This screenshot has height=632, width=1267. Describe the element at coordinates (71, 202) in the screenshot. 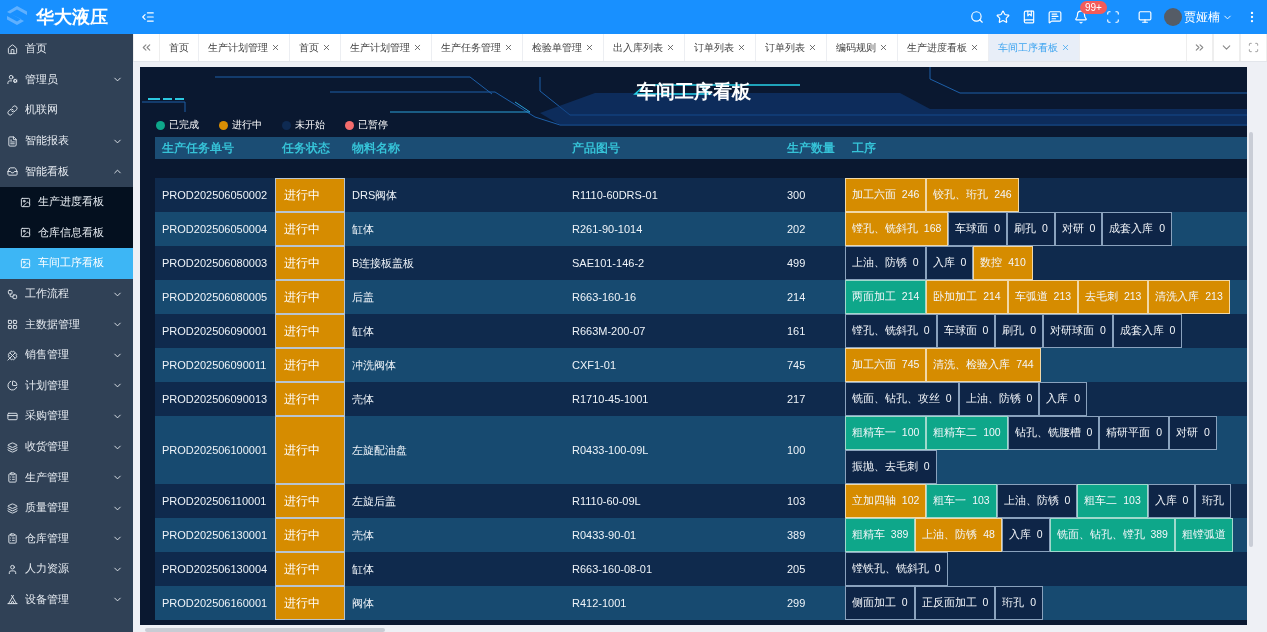

I see `sidebar-label: 生产进度看板` at that location.